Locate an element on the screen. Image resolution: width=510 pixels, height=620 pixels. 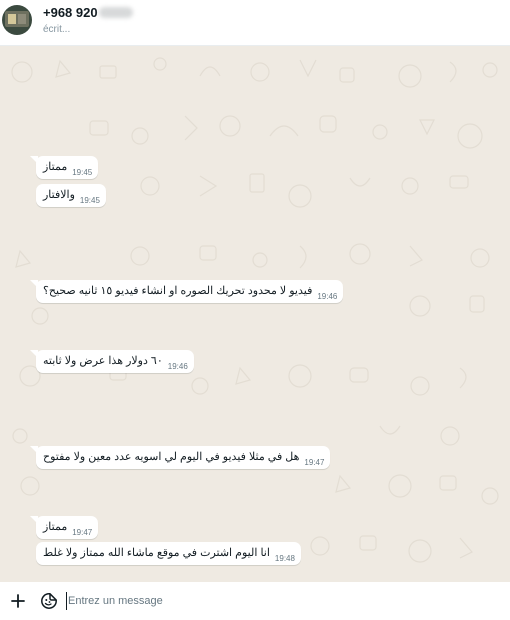
avatar is located at coordinates (17, 20).